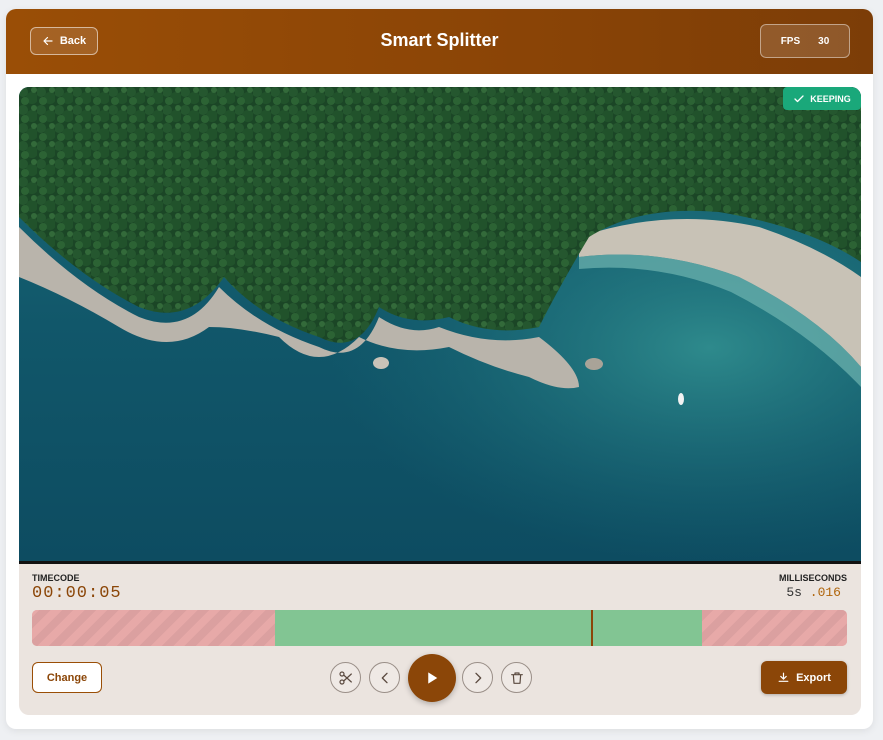  Describe the element at coordinates (440, 562) in the screenshot. I see `video-divider` at that location.